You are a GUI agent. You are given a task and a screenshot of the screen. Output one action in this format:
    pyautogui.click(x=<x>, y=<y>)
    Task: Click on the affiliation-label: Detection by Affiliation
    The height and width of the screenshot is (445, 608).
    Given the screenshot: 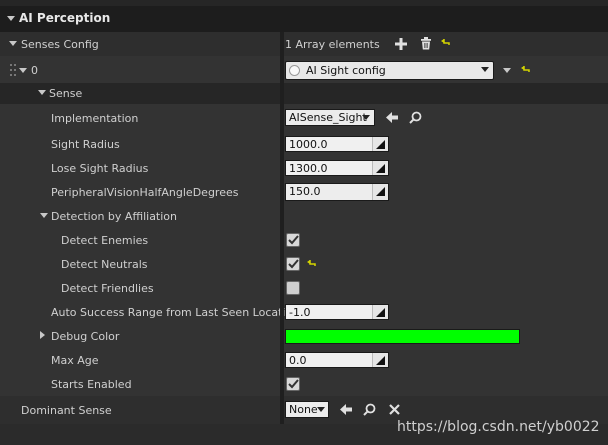 What is the action you would take?
    pyautogui.click(x=114, y=216)
    